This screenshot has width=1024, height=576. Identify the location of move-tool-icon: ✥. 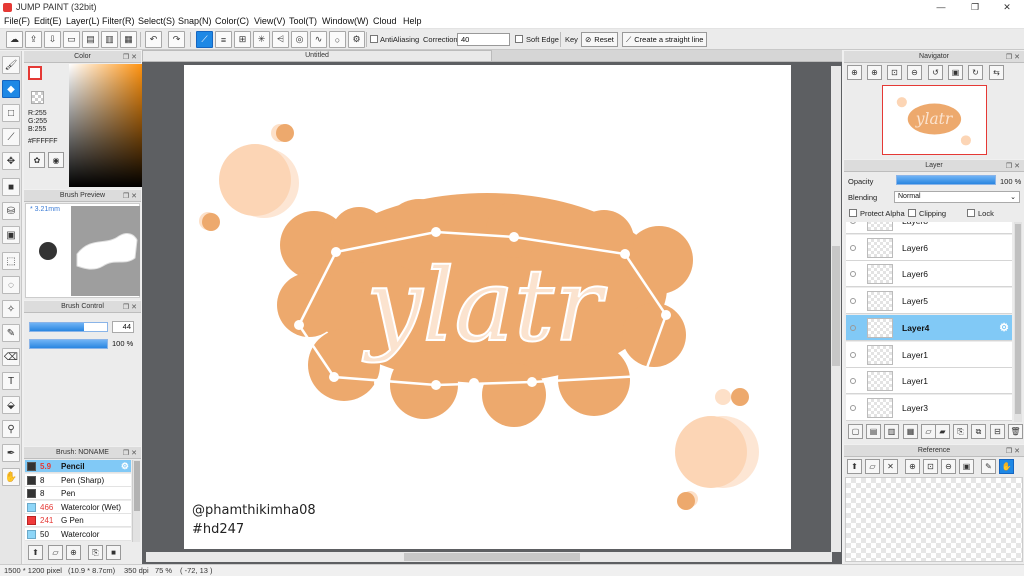
(11, 161).